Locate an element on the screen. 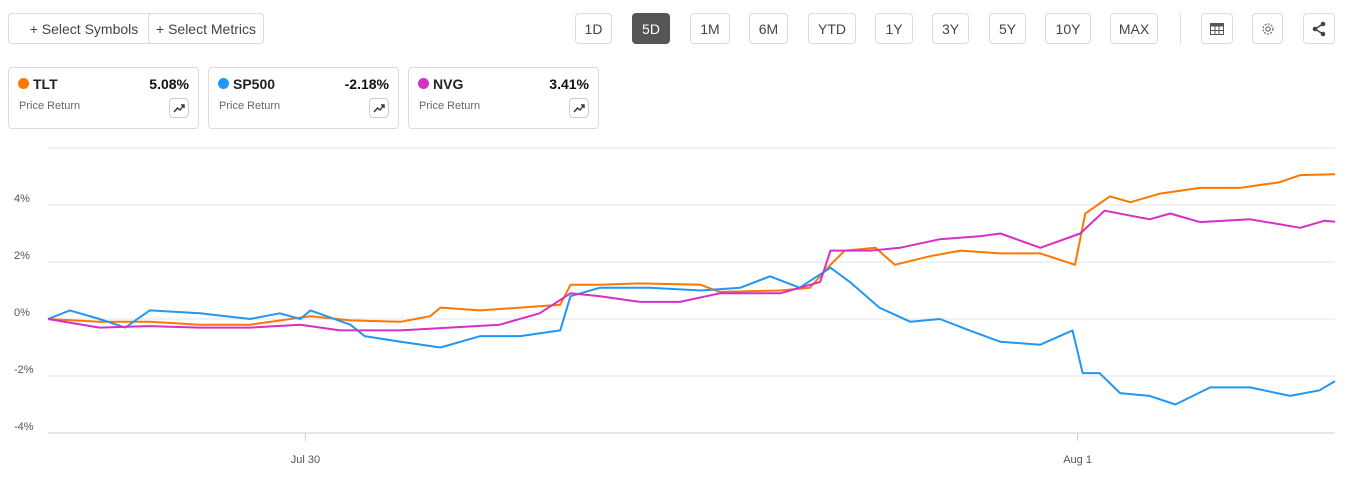 The width and height of the screenshot is (1348, 477). select-symbols-button: + Select Symbols is located at coordinates (84, 28).